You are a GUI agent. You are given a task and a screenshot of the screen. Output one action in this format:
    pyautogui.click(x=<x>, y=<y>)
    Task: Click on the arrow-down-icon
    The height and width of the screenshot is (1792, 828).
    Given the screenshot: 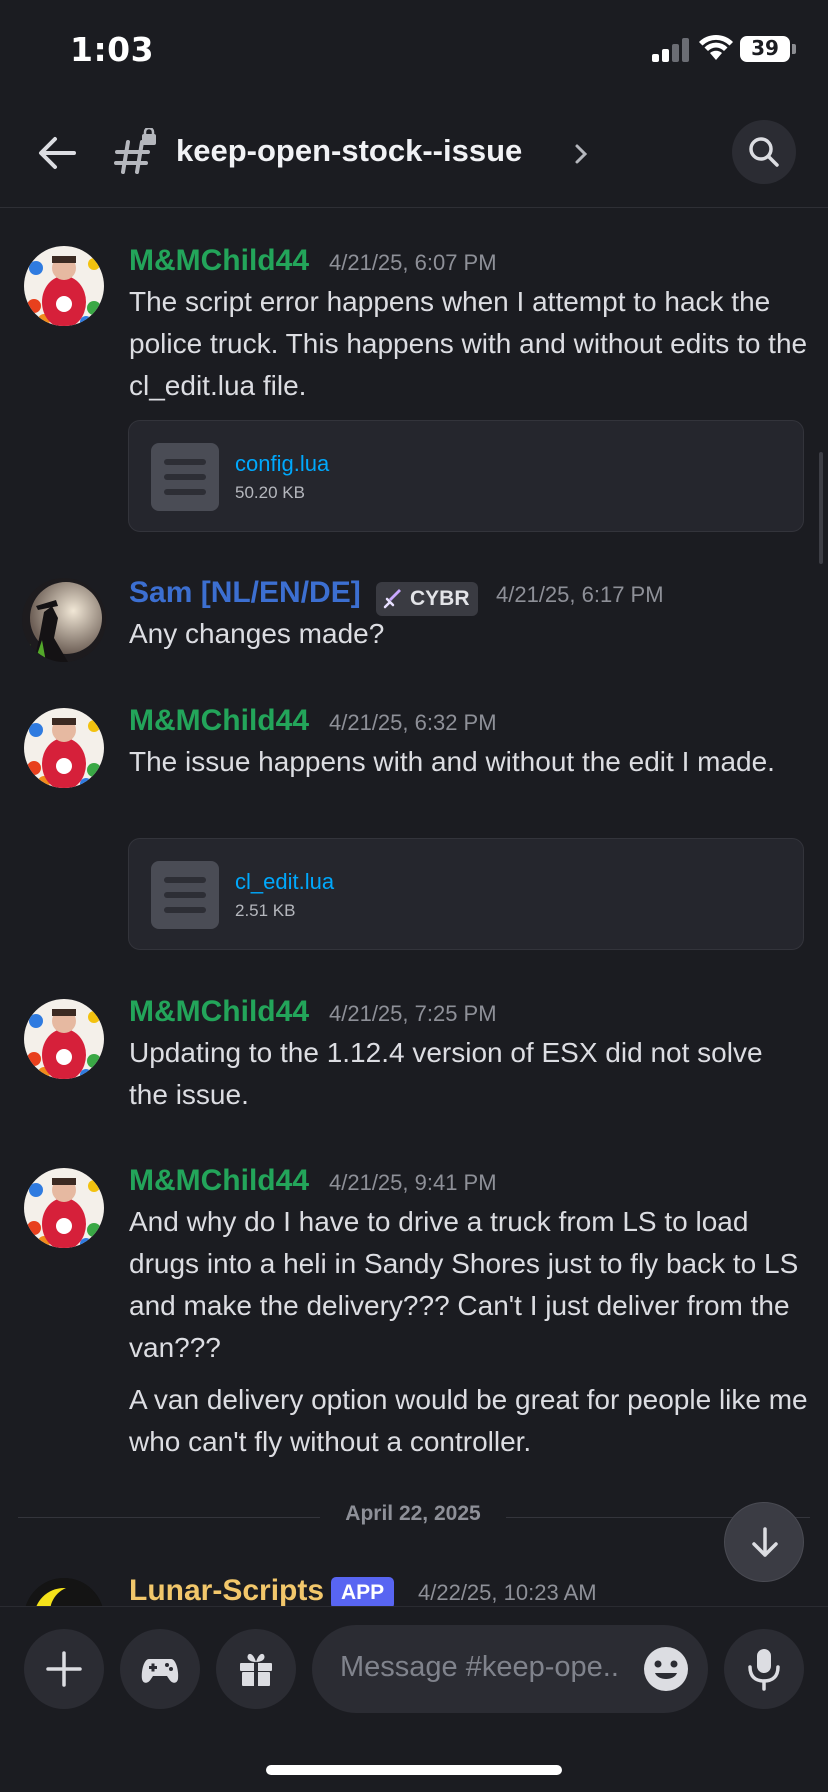 What is the action you would take?
    pyautogui.click(x=765, y=1542)
    